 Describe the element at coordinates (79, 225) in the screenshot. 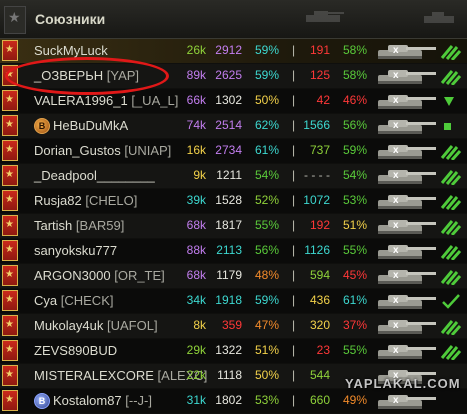

I see `player-name: Tartish [BAR59]` at that location.